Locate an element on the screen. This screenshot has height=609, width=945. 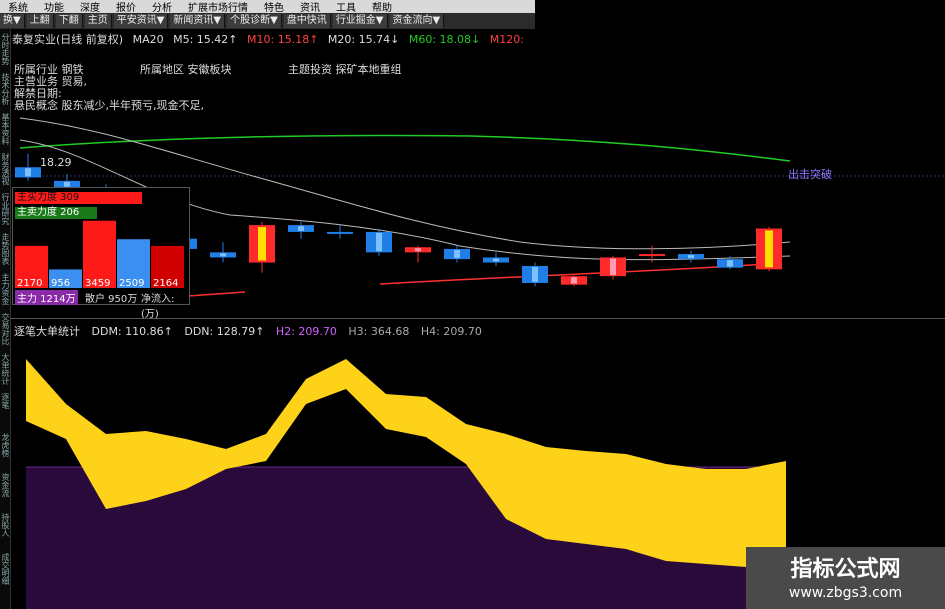
buy-strength-label: 主买力度 309 is located at coordinates (78, 198).